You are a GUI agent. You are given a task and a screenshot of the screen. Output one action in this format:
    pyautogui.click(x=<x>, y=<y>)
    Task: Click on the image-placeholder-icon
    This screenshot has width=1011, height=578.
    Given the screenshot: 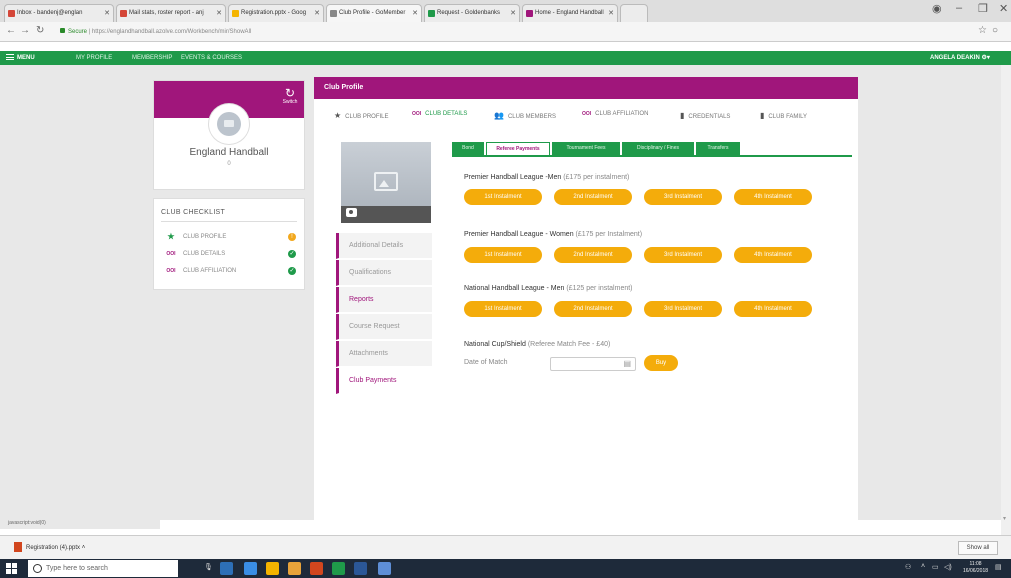 What is the action you would take?
    pyautogui.click(x=229, y=124)
    